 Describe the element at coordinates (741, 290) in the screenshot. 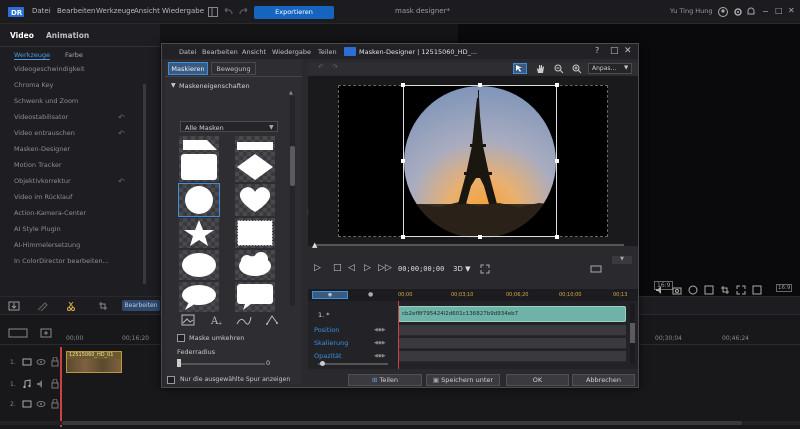

I see `fullscreen-icon` at that location.